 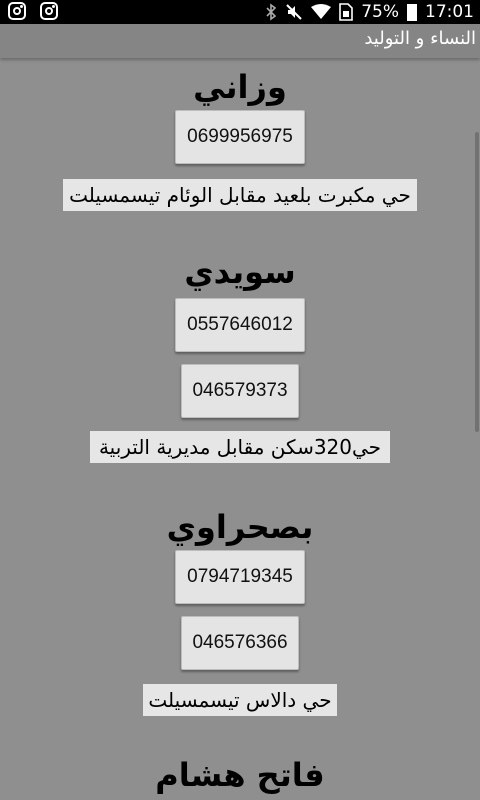 What do you see at coordinates (420, 38) in the screenshot?
I see `app-title: النساء و التوليد` at bounding box center [420, 38].